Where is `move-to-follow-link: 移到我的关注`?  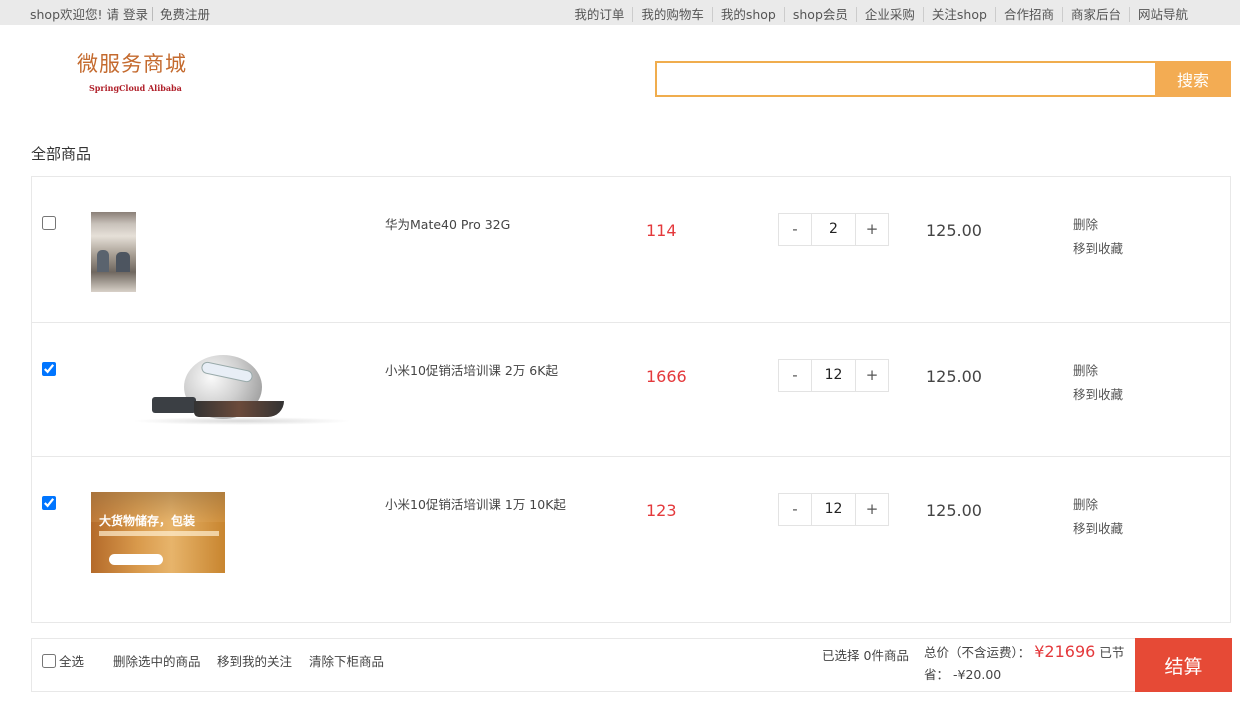 move-to-follow-link: 移到我的关注 is located at coordinates (254, 660).